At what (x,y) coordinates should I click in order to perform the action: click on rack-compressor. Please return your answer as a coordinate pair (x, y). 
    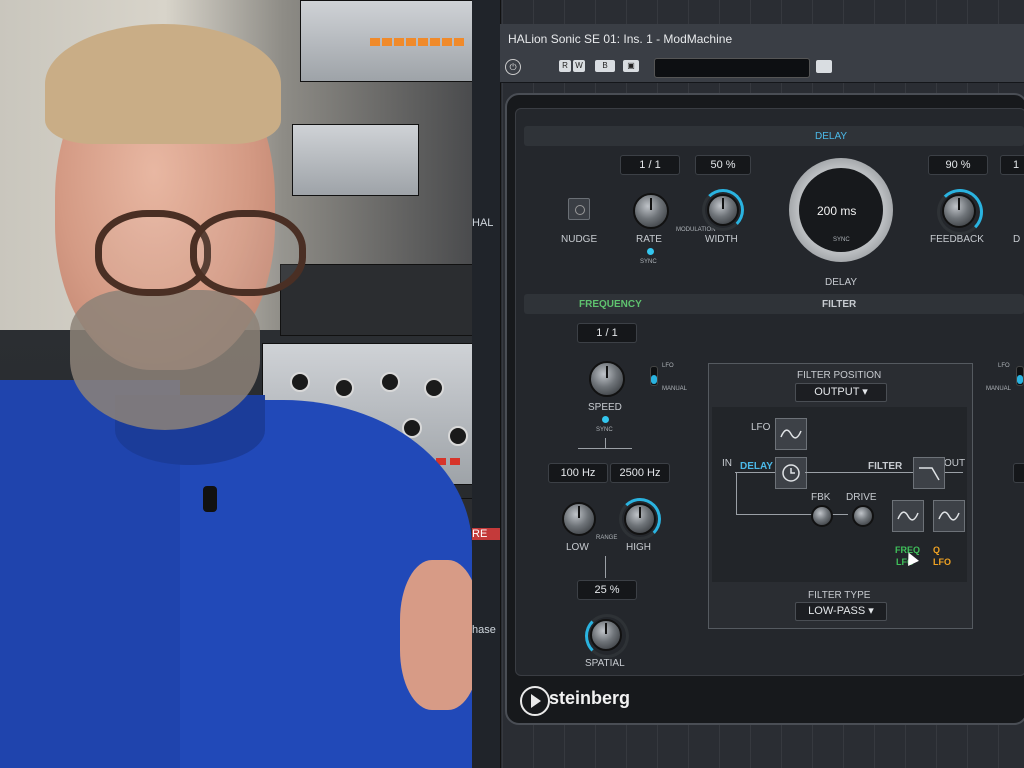
    Looking at the image, I should click on (376, 300).